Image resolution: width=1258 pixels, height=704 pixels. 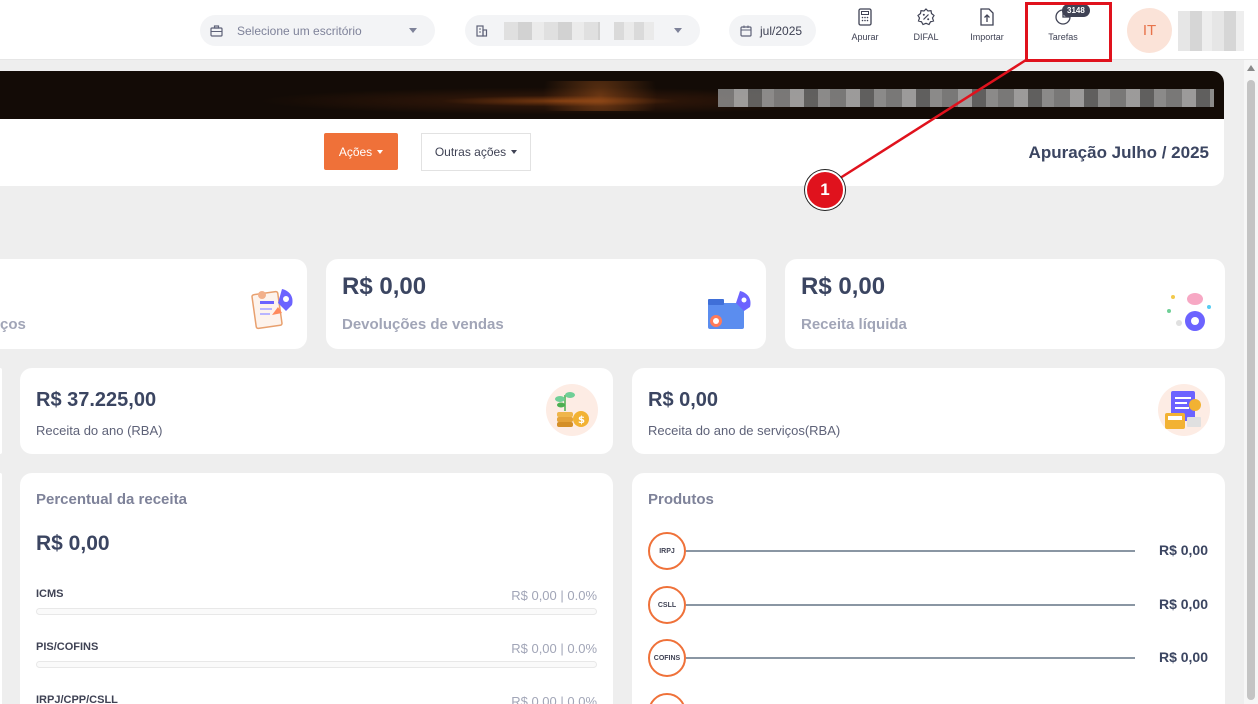 I want to click on invoice-calculator-icon, so click(x=1184, y=410).